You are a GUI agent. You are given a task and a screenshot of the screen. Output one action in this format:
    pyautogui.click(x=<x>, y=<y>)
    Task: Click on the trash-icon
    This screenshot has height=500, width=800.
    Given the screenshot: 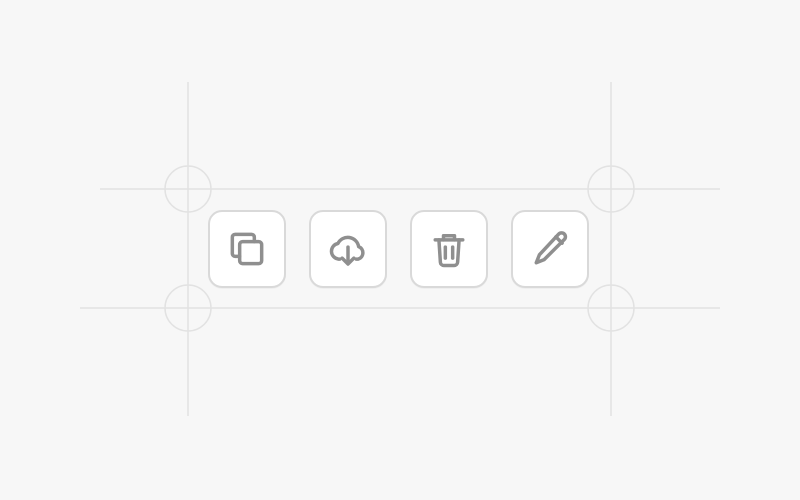 What is the action you would take?
    pyautogui.click(x=449, y=251)
    